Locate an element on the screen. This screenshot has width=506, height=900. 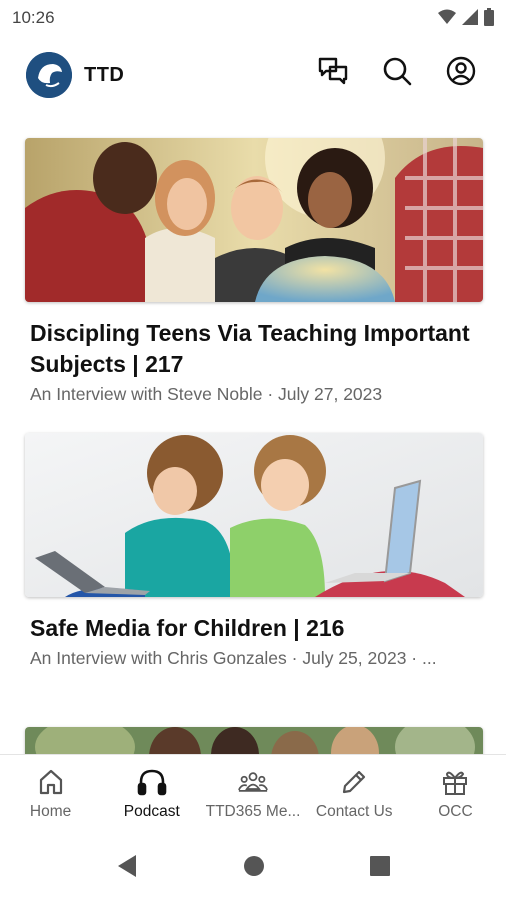
chat-button is located at coordinates (333, 73).